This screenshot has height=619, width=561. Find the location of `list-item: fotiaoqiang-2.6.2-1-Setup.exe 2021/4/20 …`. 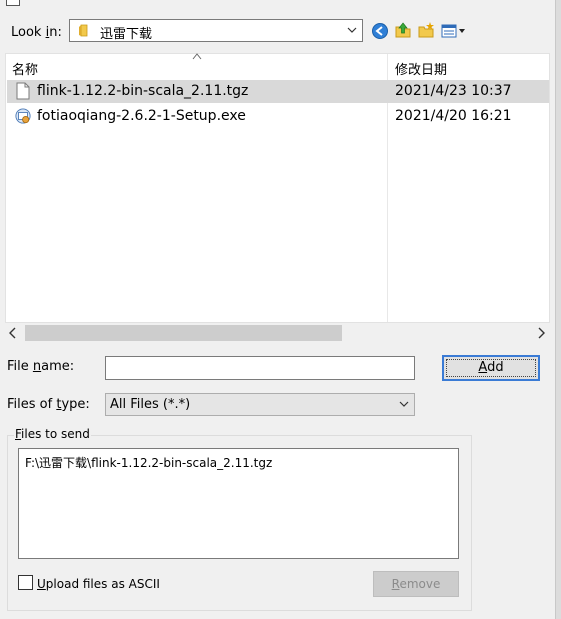

list-item: fotiaoqiang-2.6.2-1-Setup.exe 2021/4/20 … is located at coordinates (278, 116).